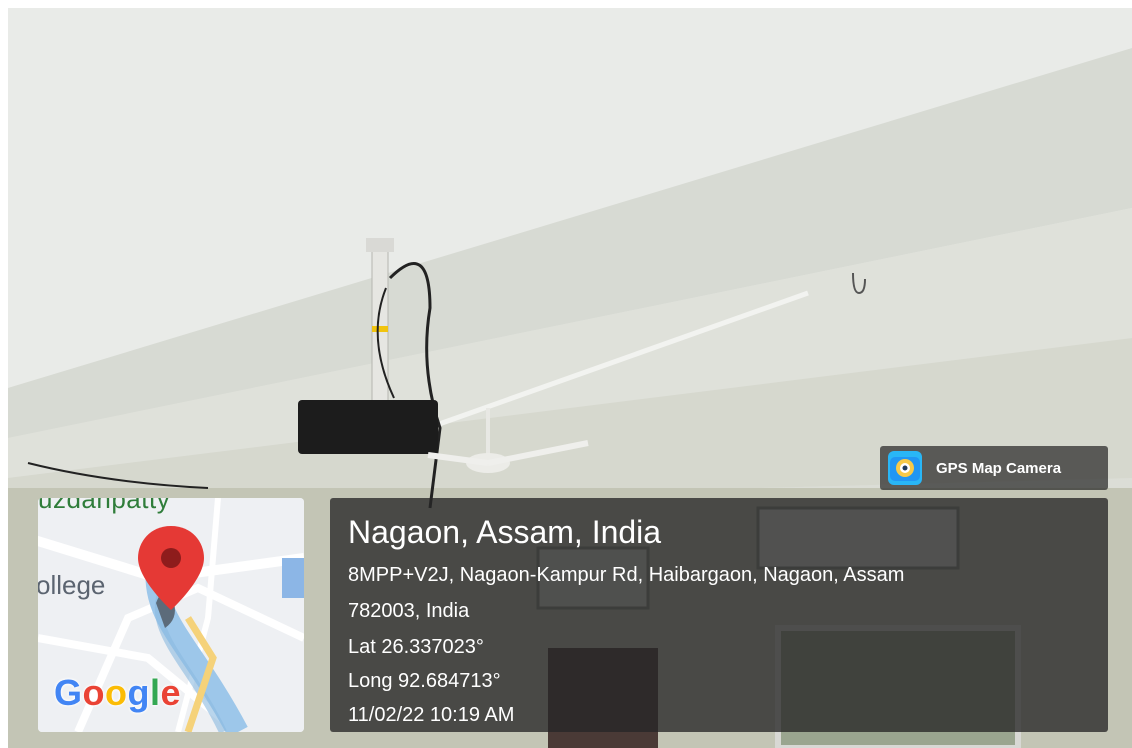 Image resolution: width=1132 pixels, height=748 pixels. Describe the element at coordinates (424, 681) in the screenshot. I see `longitude: Long 92.684713°` at that location.